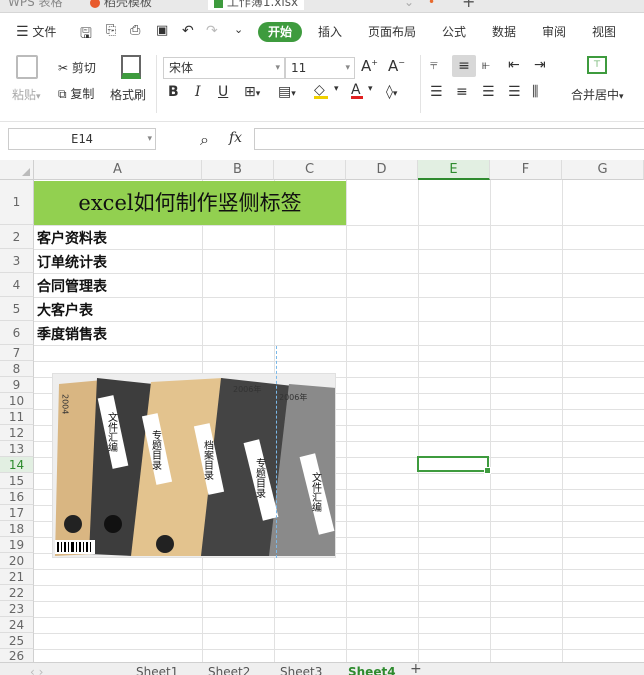 The height and width of the screenshot is (675, 644). I want to click on window-tab-templates: 稻壳模板, so click(121, 5).